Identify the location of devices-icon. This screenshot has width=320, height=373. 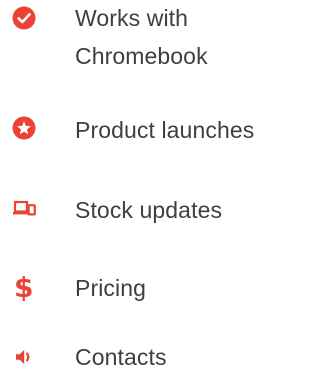
(24, 209).